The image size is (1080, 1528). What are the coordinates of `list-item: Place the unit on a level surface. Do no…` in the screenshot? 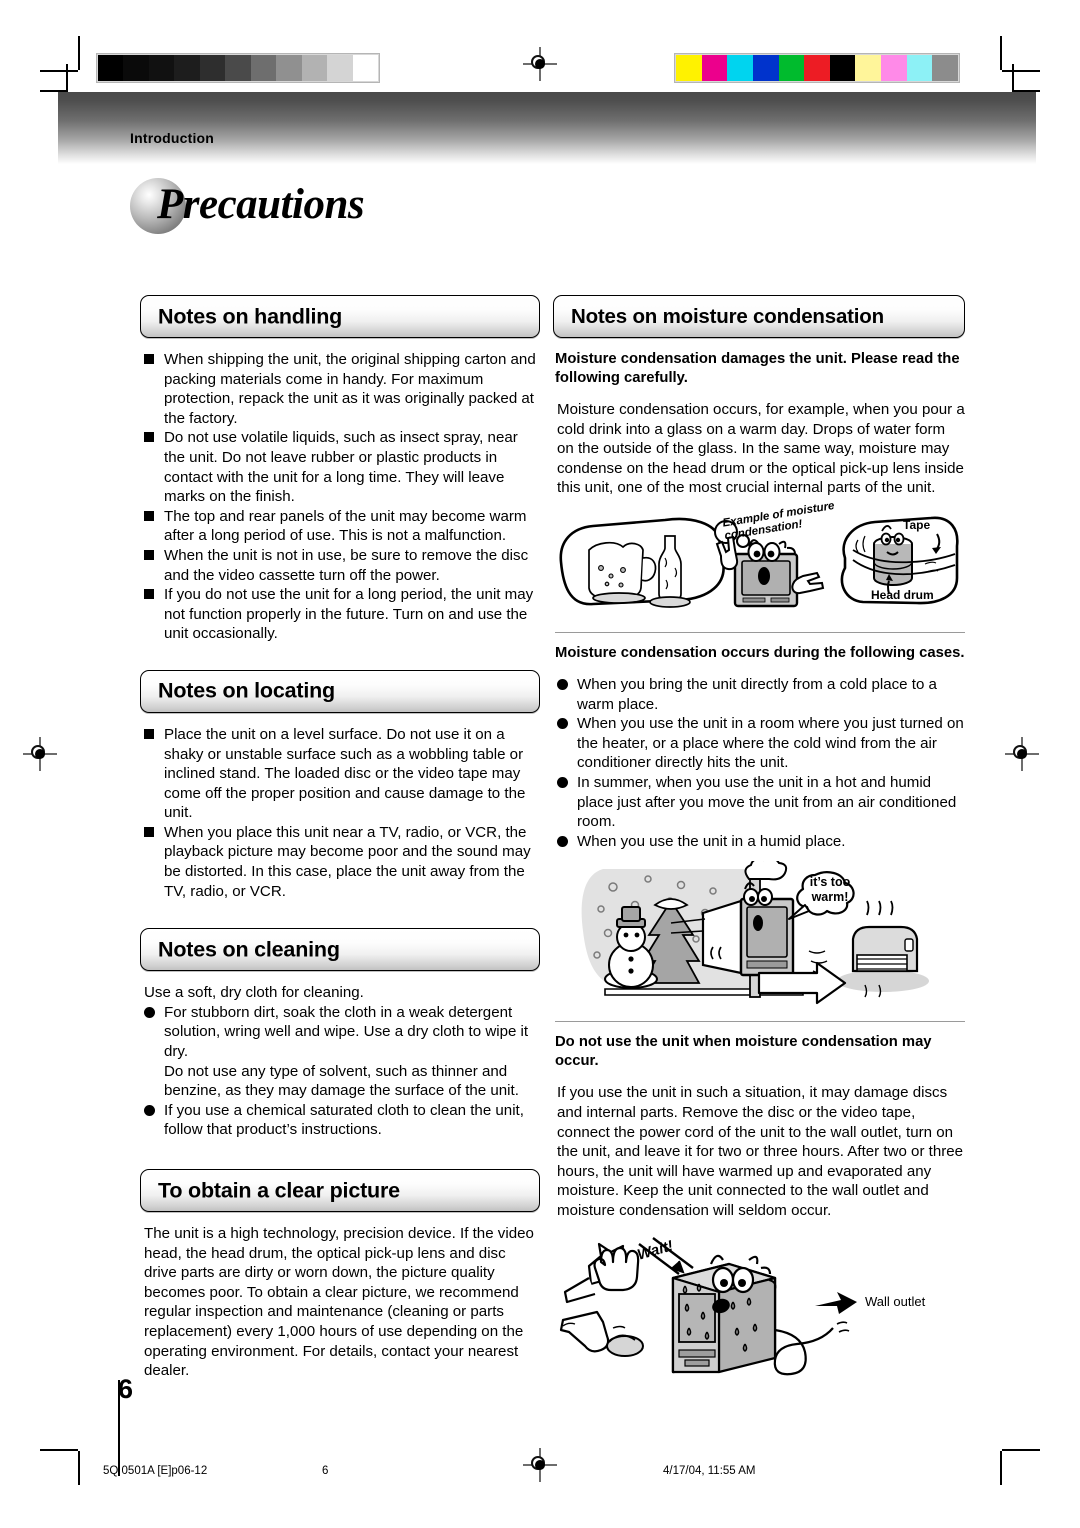 It's located at (342, 774).